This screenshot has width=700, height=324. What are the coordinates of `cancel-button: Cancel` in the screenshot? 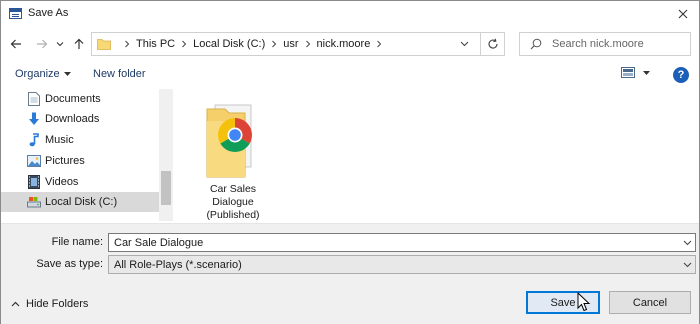 It's located at (650, 302).